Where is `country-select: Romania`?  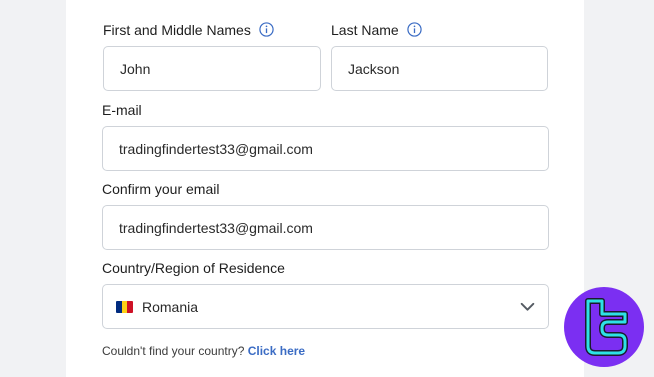
country-select: Romania is located at coordinates (325, 306).